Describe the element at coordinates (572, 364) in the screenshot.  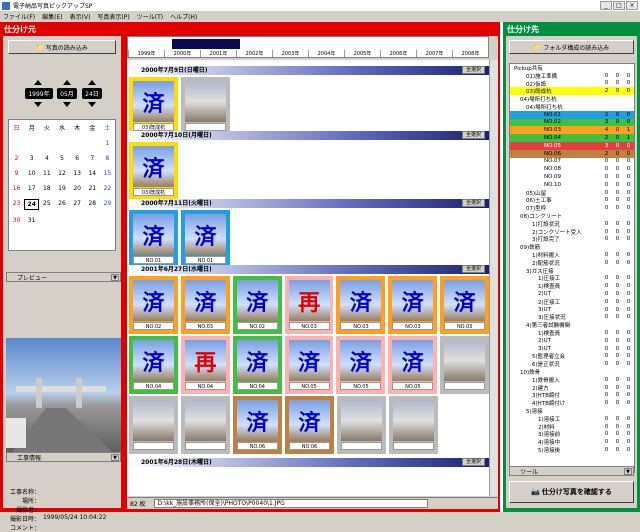
I see `tree-node: 6)是正状況 0 0 0` at that location.